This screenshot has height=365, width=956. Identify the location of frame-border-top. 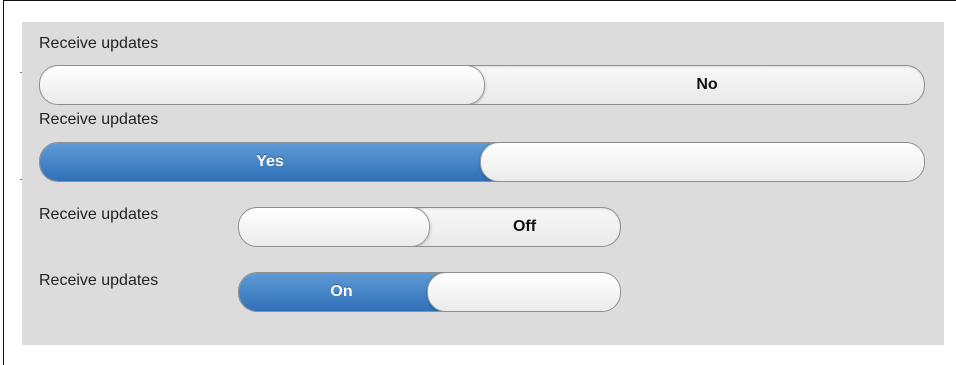
(479, 0).